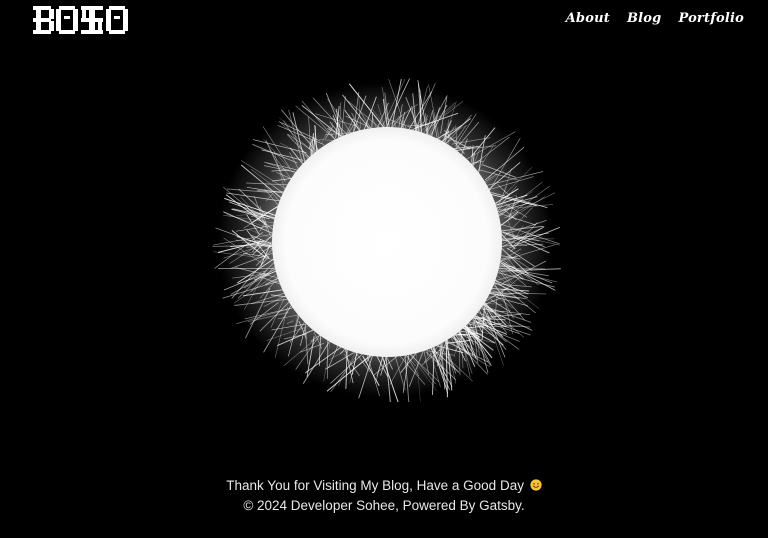 The image size is (768, 538). Describe the element at coordinates (588, 18) in the screenshot. I see `nav-about-link: About` at that location.